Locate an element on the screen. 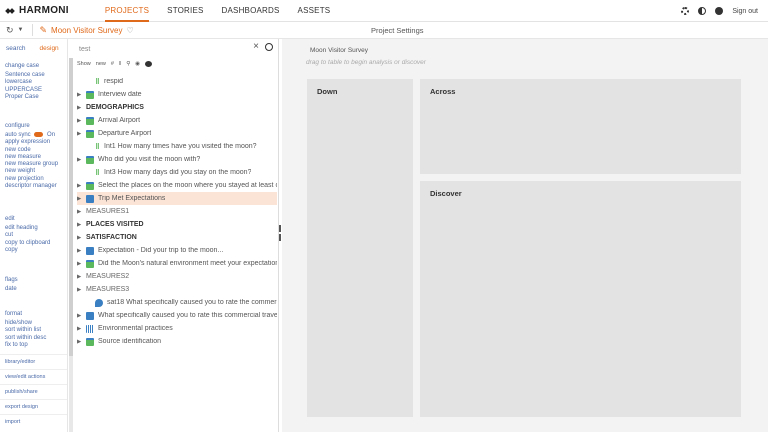 The height and width of the screenshot is (432, 768). action-proper-case: Proper Case is located at coordinates (25, 97).